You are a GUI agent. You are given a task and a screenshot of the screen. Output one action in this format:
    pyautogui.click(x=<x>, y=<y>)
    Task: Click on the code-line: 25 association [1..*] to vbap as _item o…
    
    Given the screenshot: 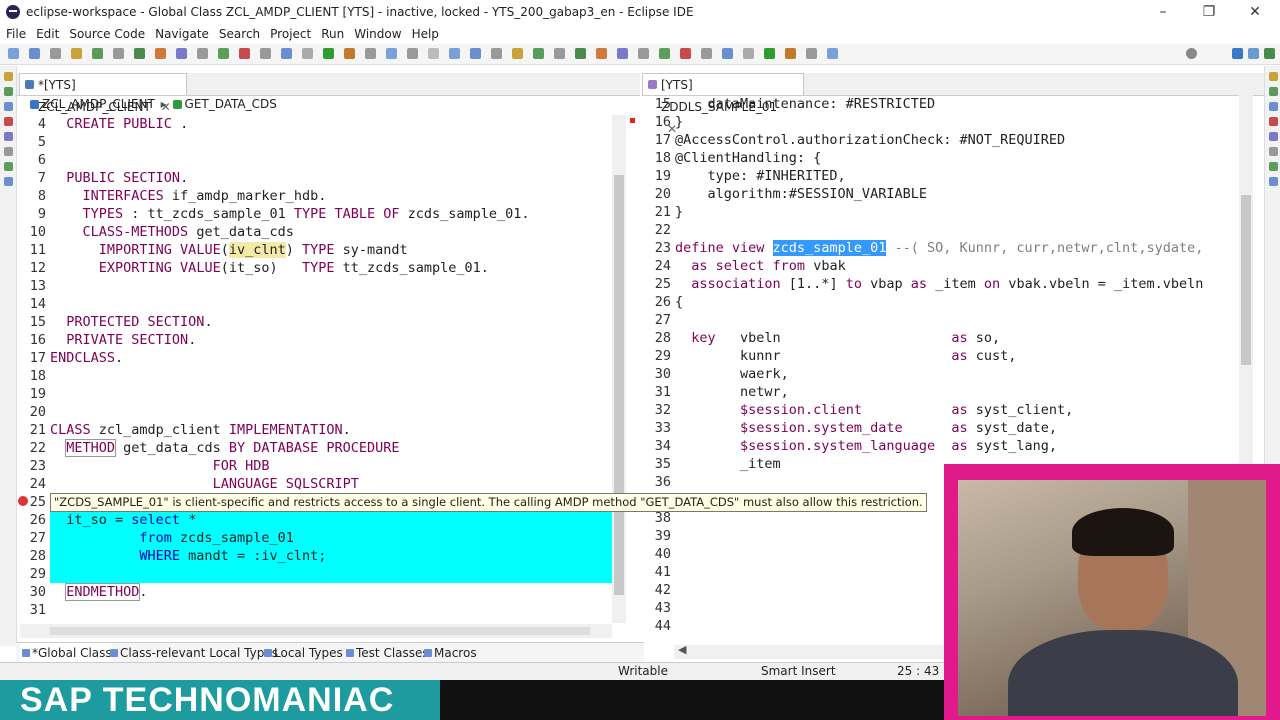 What is the action you would take?
    pyautogui.click(x=942, y=284)
    